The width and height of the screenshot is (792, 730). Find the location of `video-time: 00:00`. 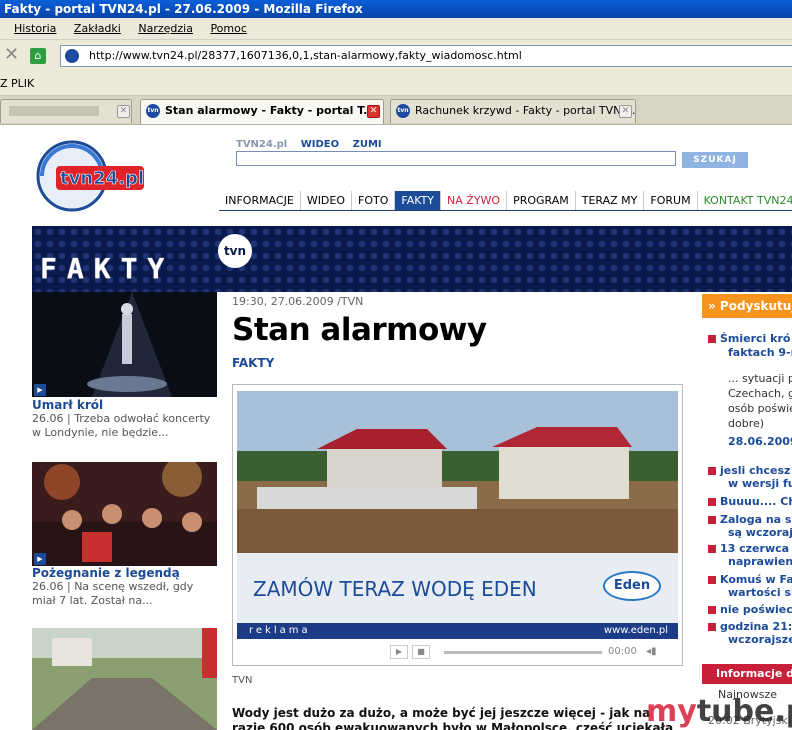

video-time: 00:00 is located at coordinates (622, 651).